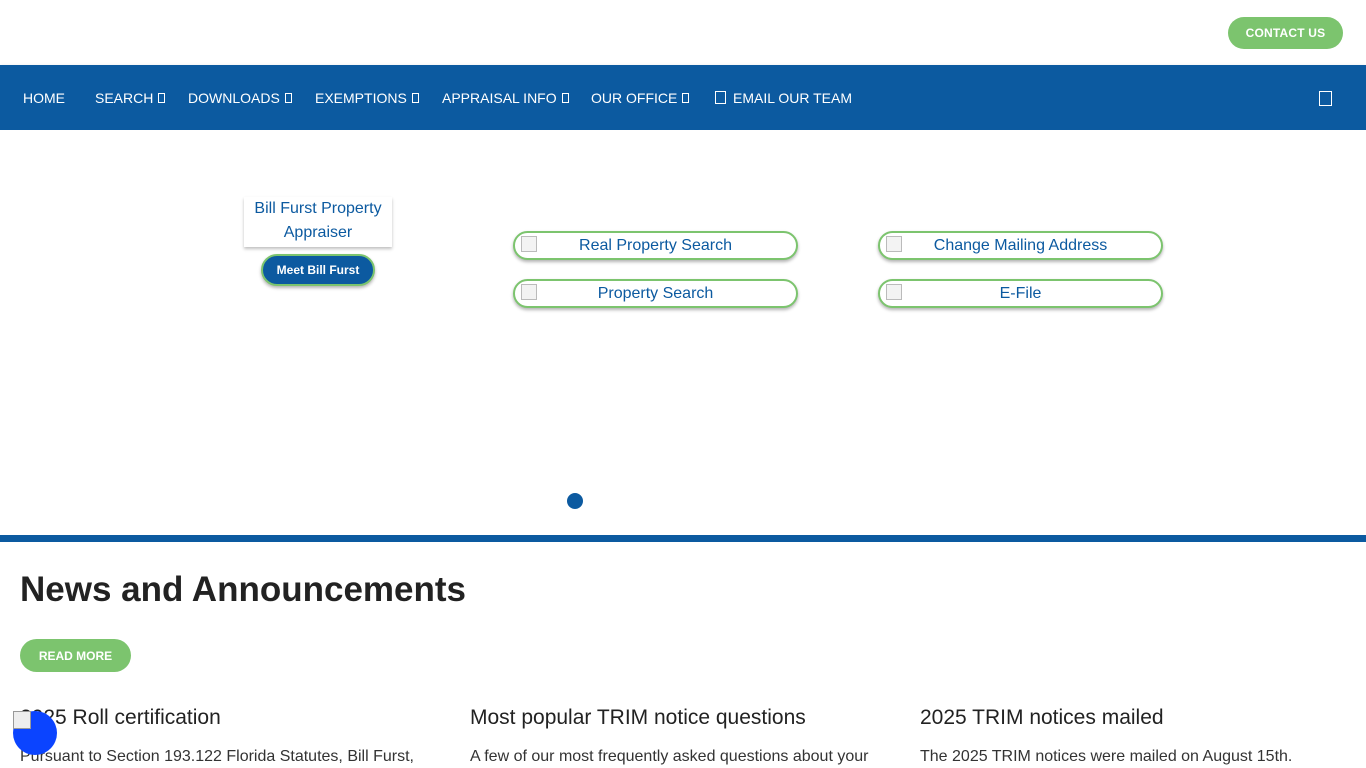  I want to click on envelope-icon, so click(720, 97).